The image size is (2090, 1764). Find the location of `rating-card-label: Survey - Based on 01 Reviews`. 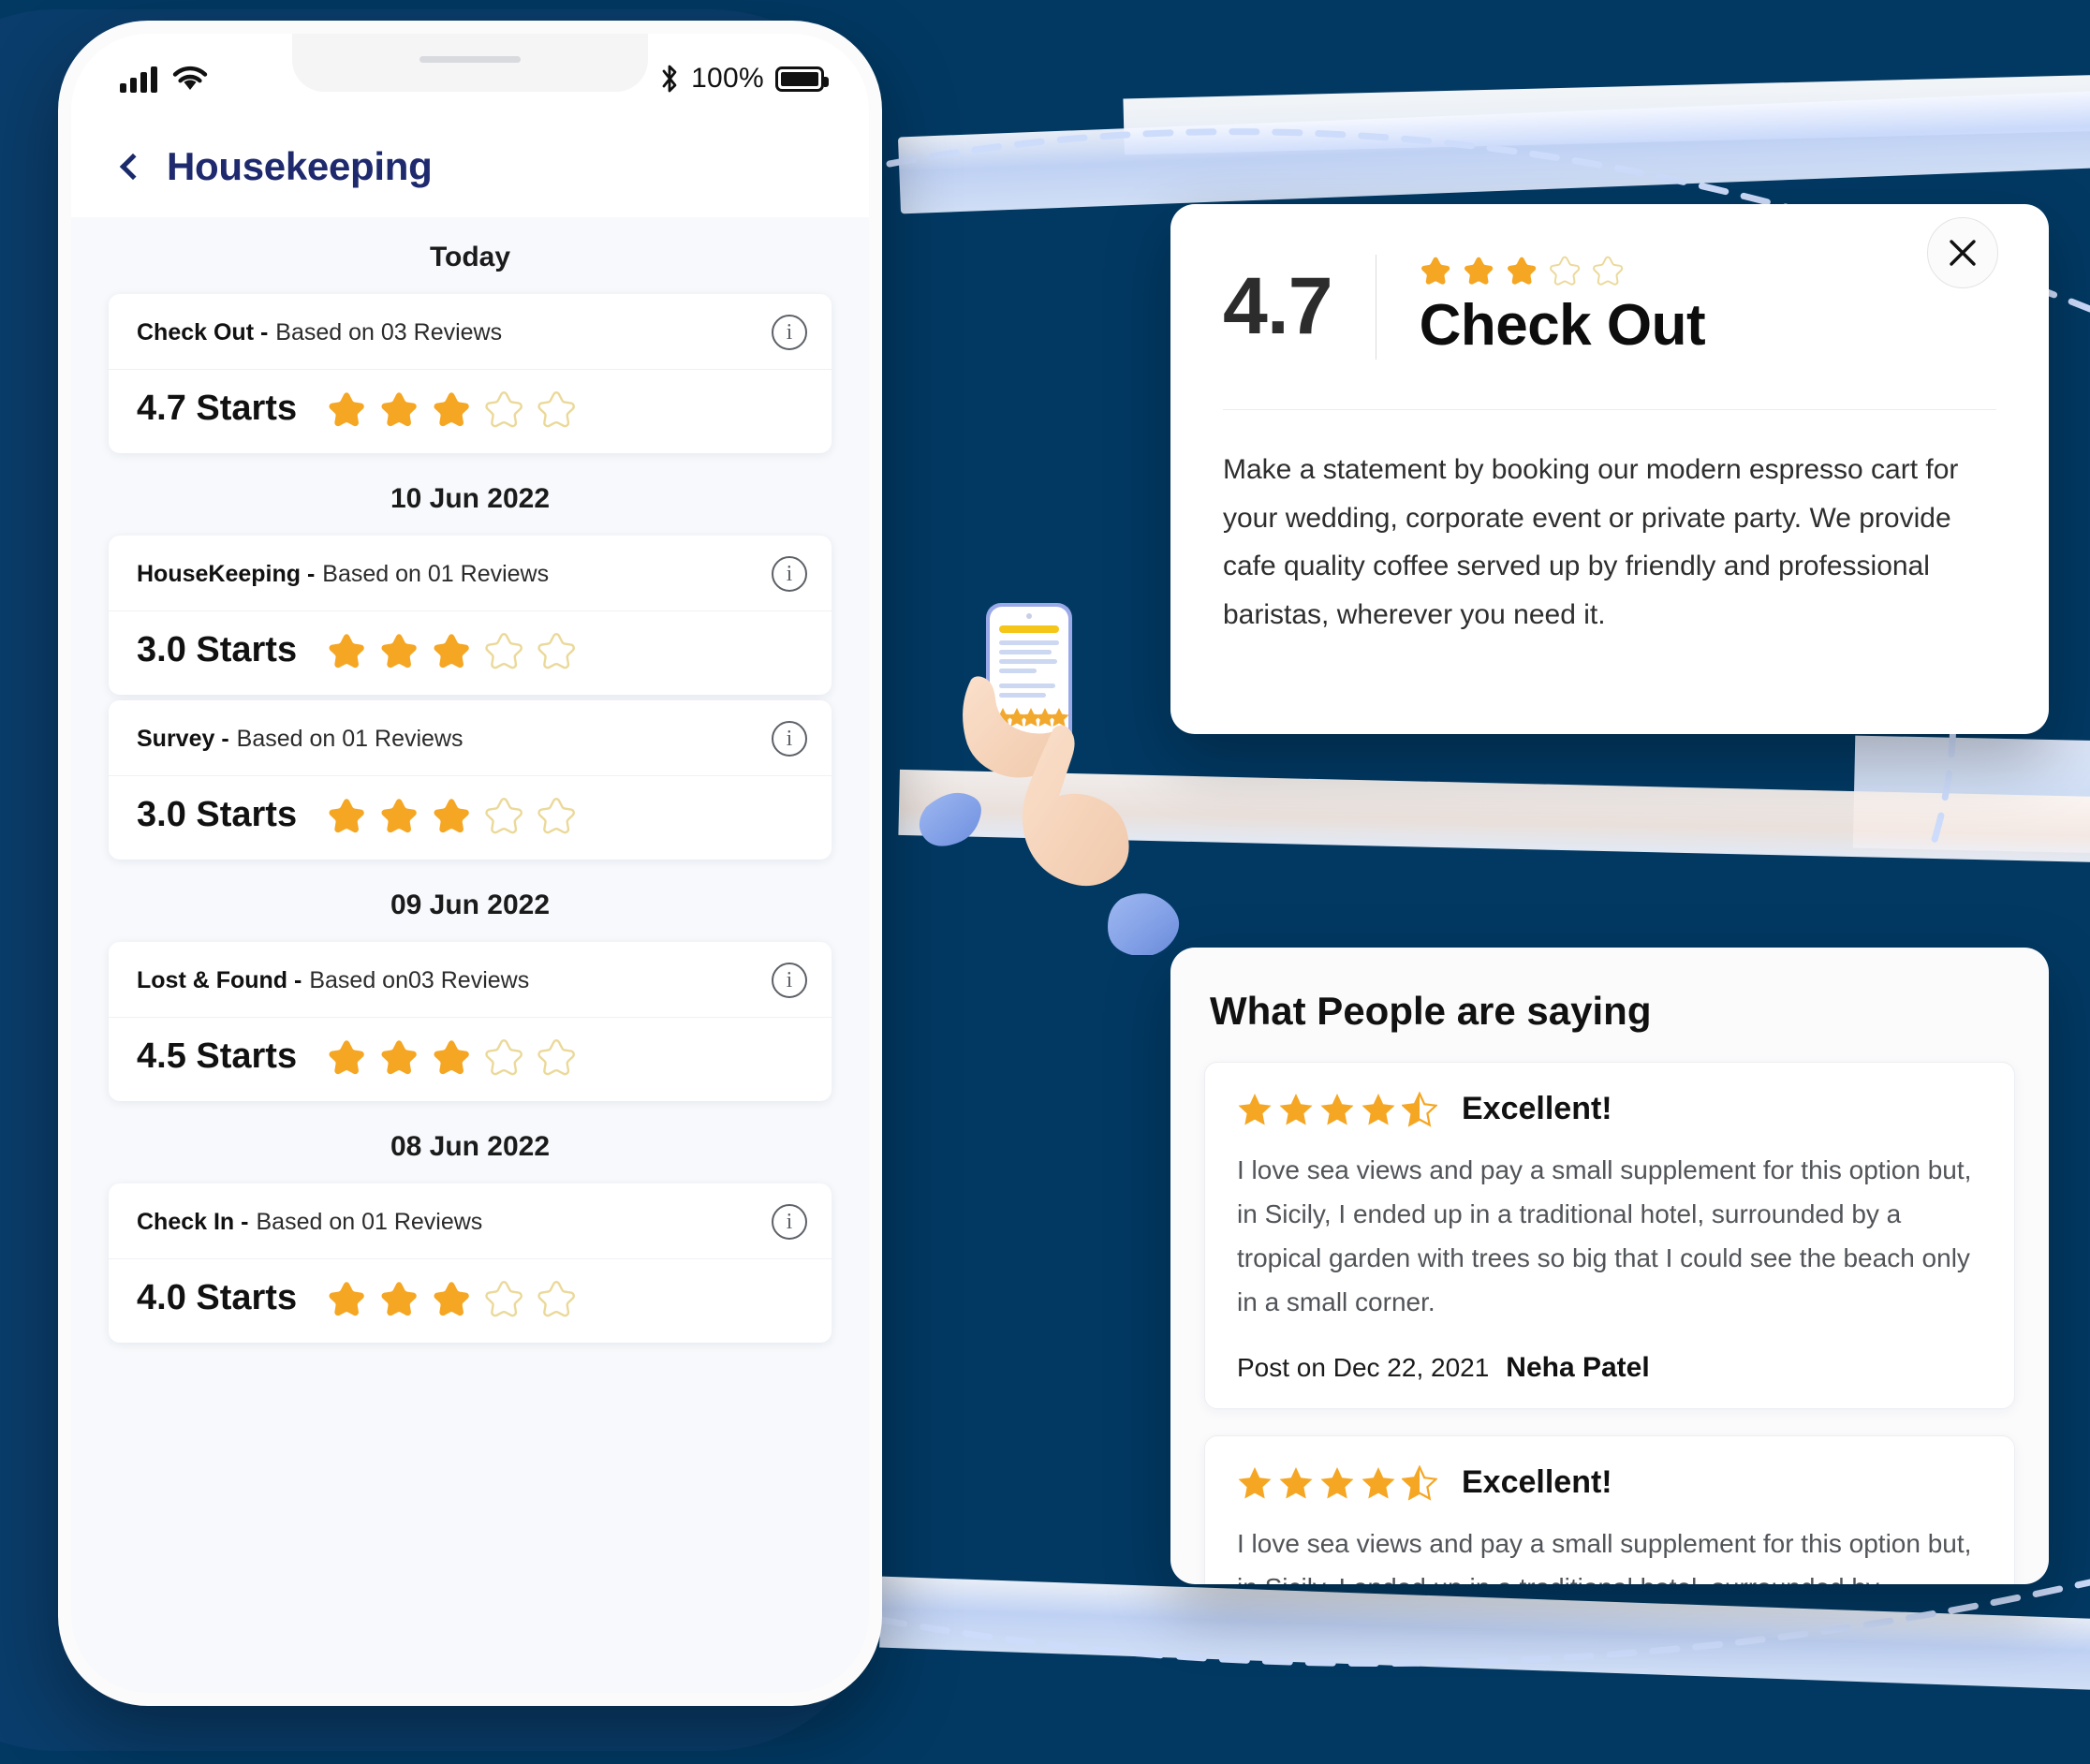

rating-card-label: Survey - Based on 01 Reviews is located at coordinates (300, 739).